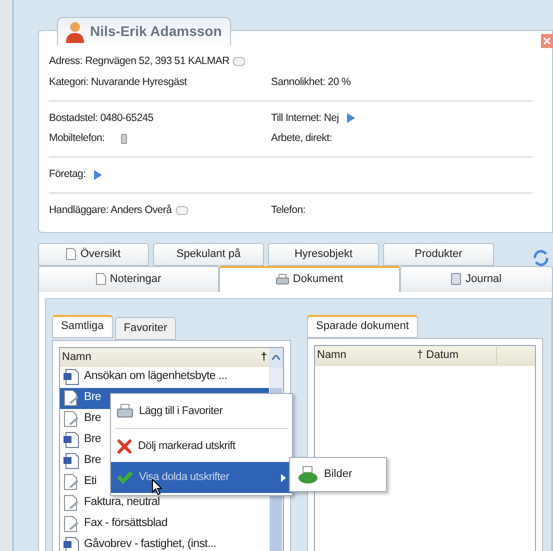  I want to click on info-text: Sannolikhet: 20 %, so click(311, 82).